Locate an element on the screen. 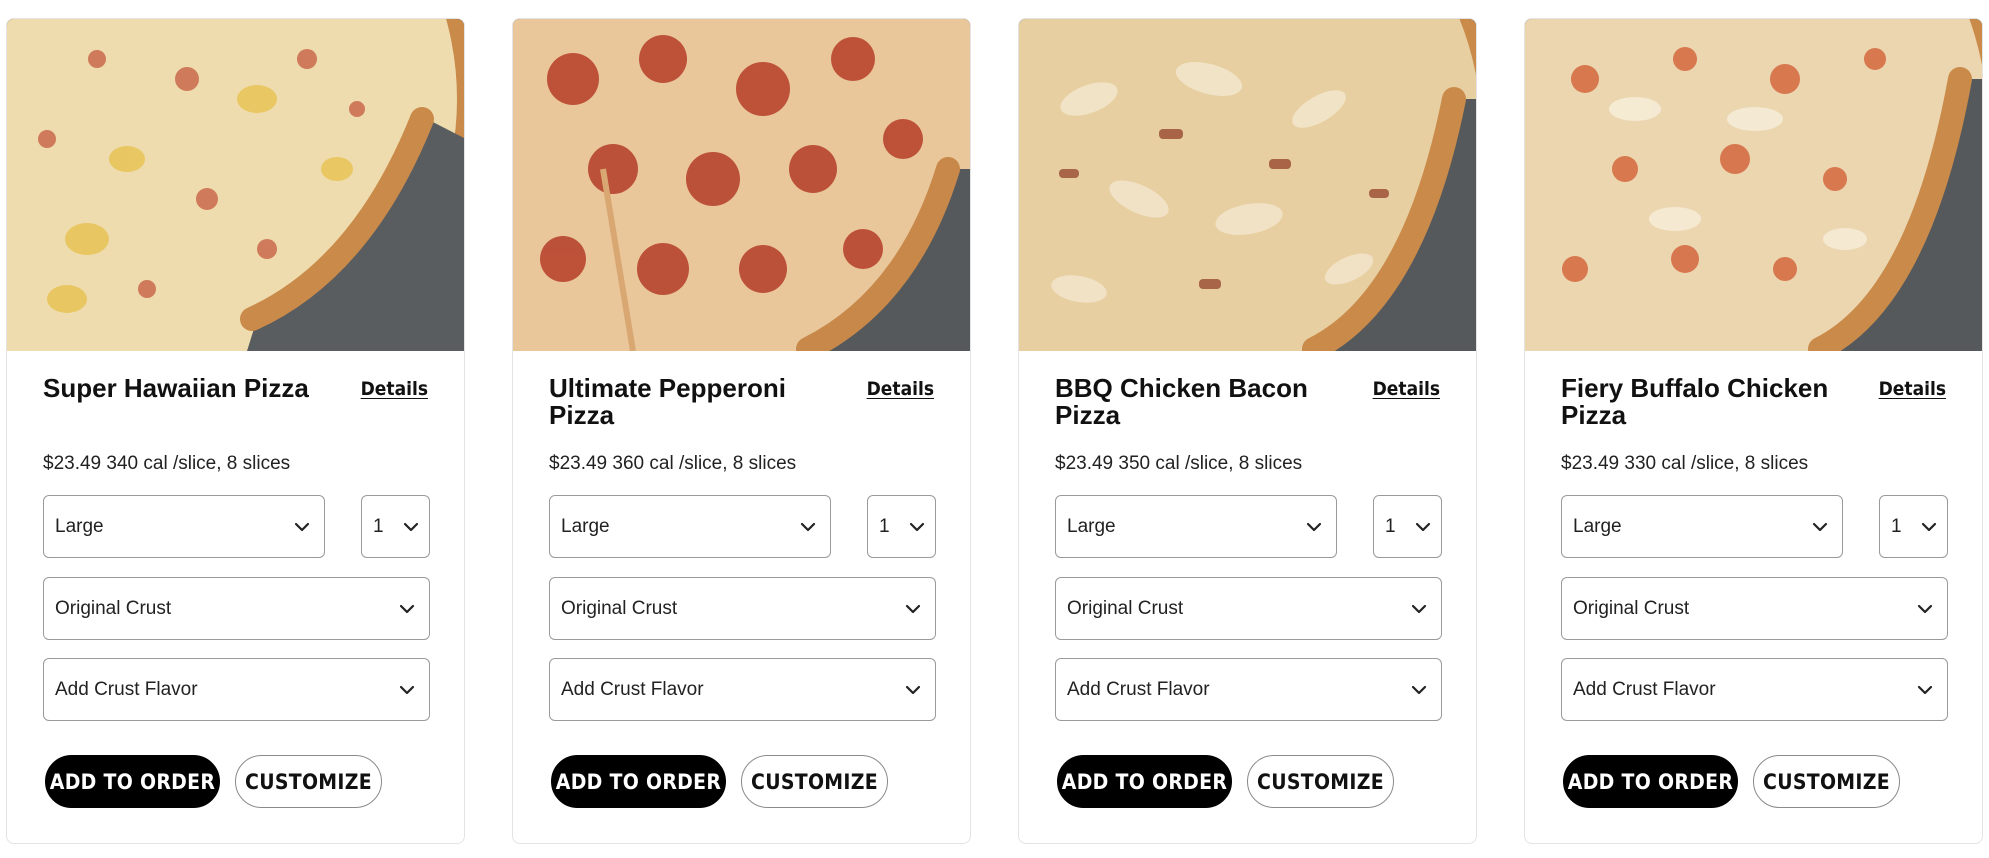  price-calories: $23.49 360 cal /slice, 8 slices is located at coordinates (673, 463).